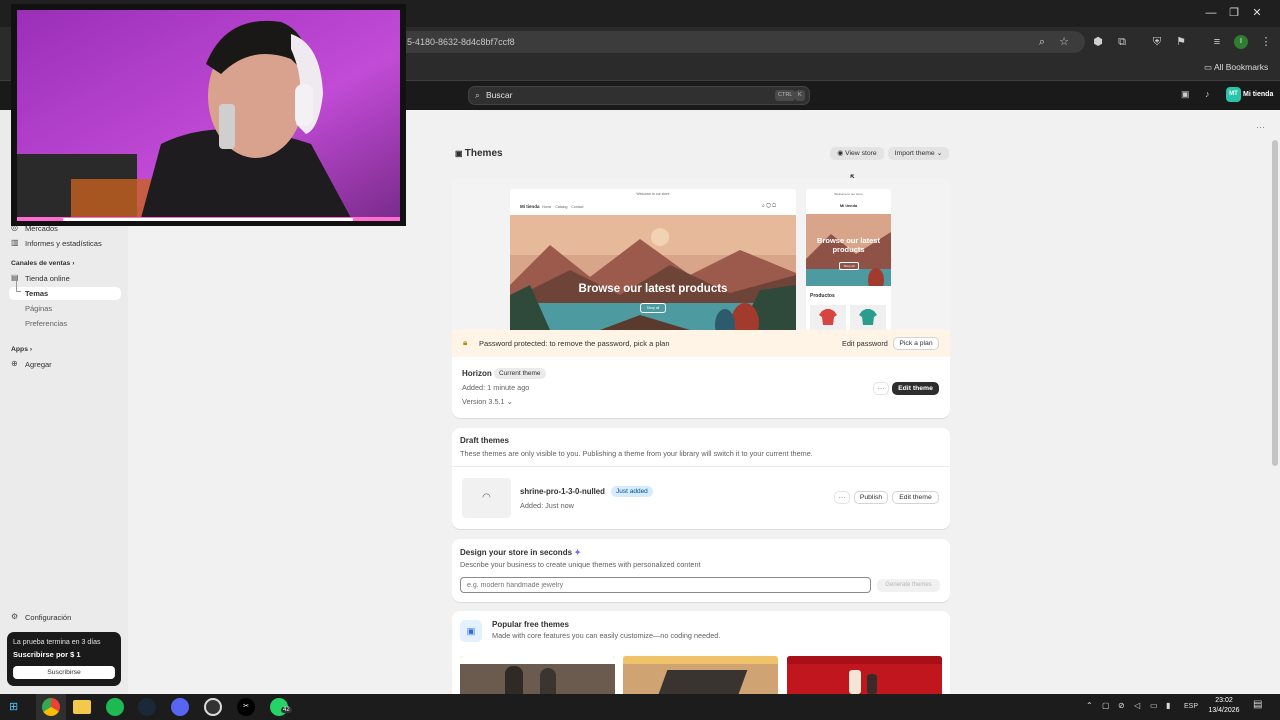  I want to click on media-icon: ≡, so click(1217, 42).